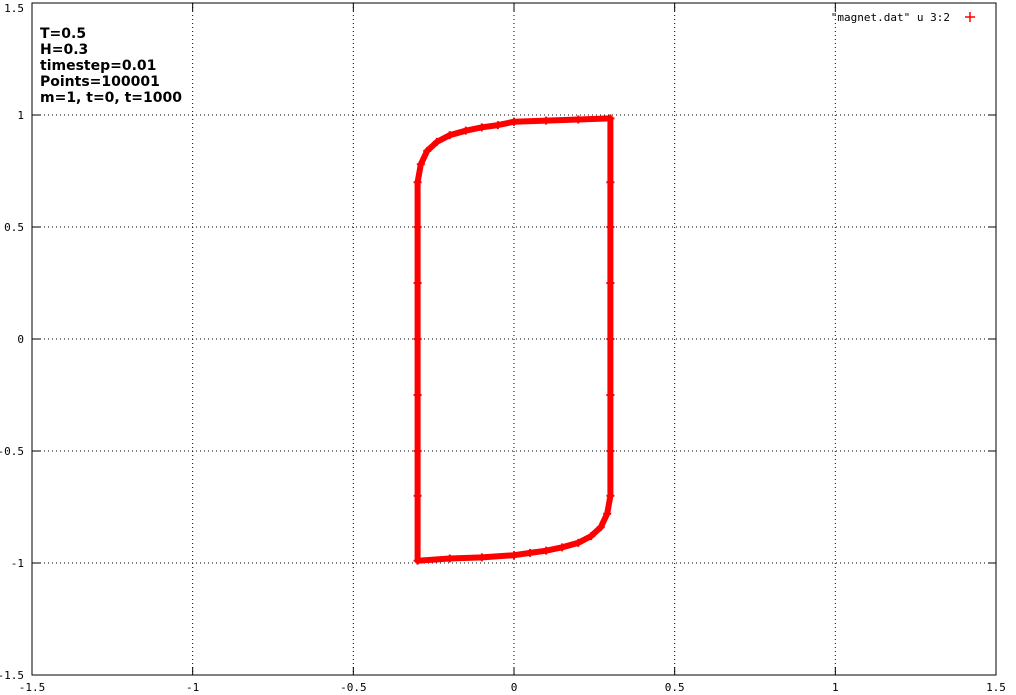  What do you see at coordinates (64, 50) in the screenshot?
I see `annotation-field: H=0.3` at bounding box center [64, 50].